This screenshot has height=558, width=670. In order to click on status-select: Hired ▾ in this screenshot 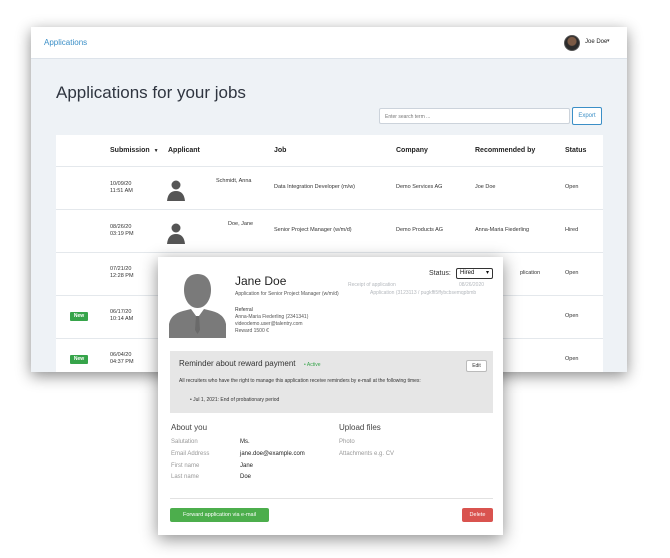, I will do `click(474, 273)`.